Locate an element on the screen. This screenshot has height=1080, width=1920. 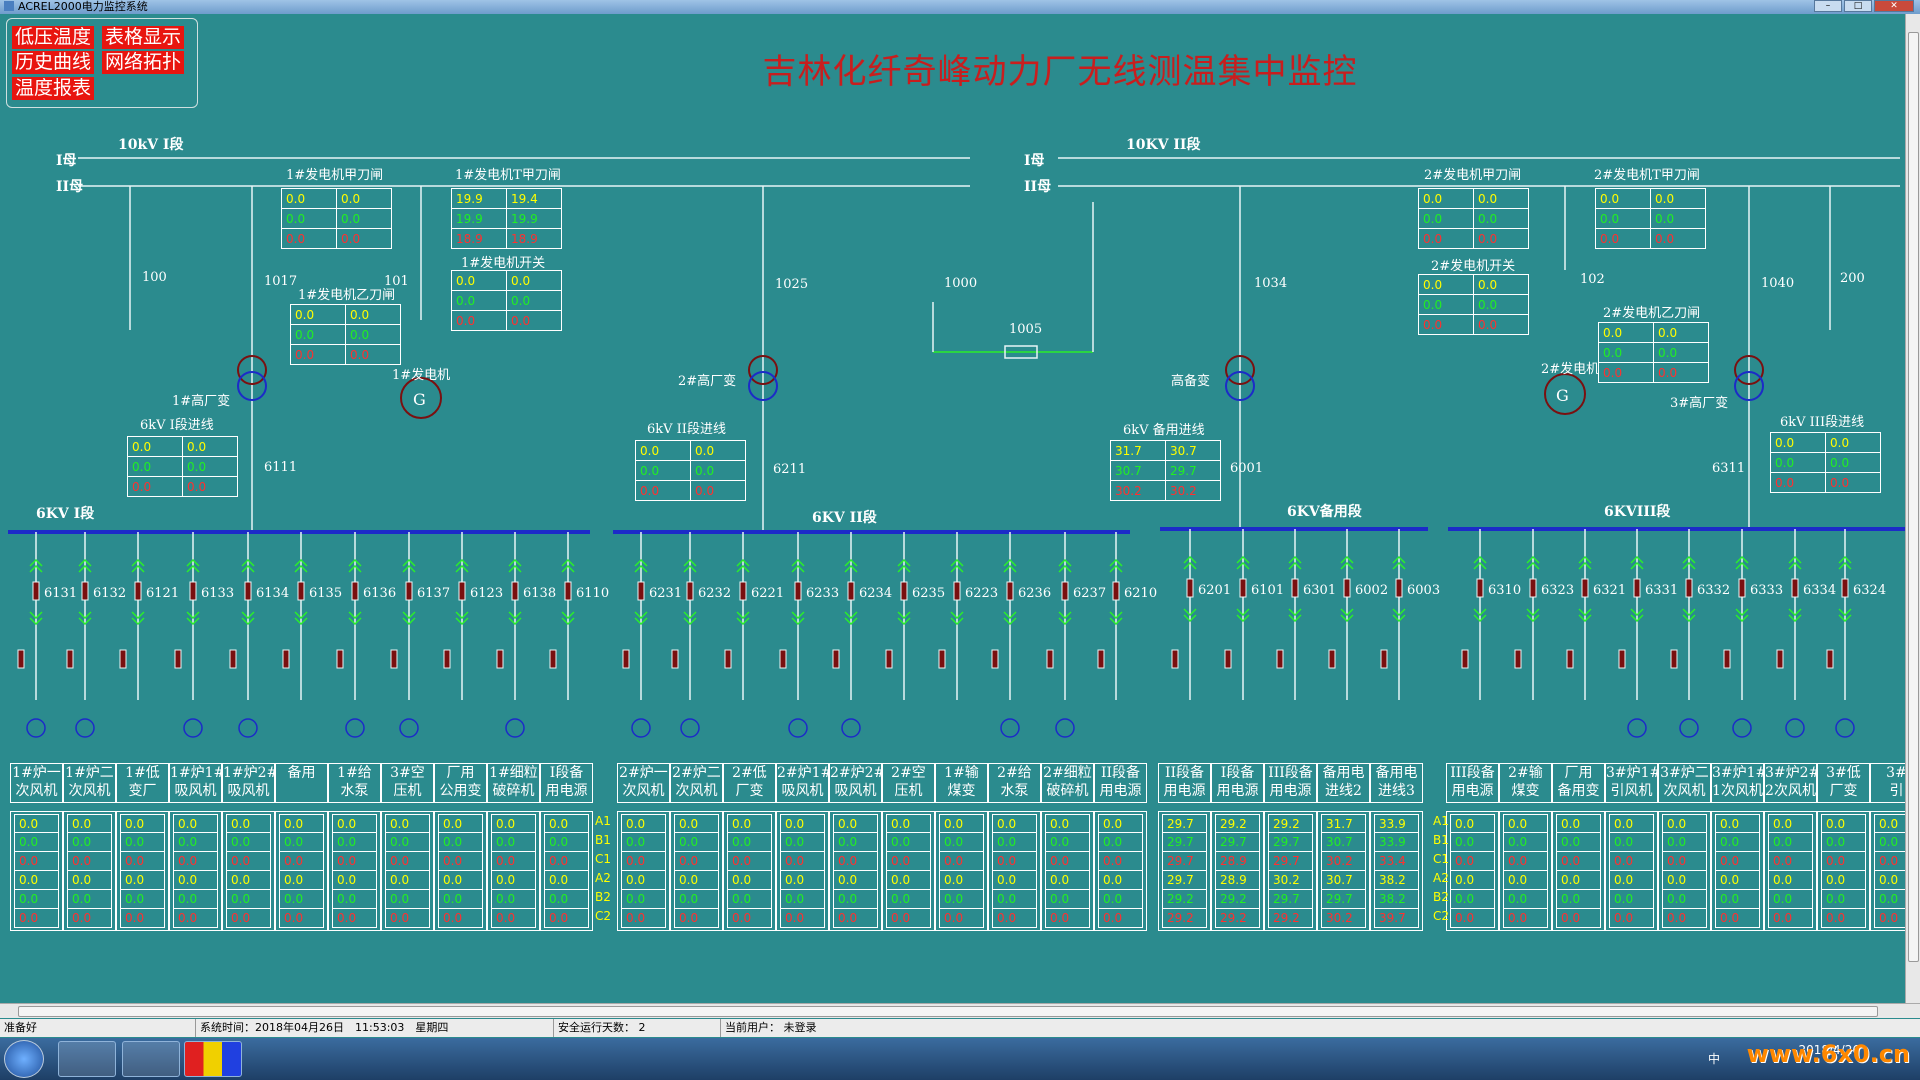
start-button is located at coordinates (24, 1059).